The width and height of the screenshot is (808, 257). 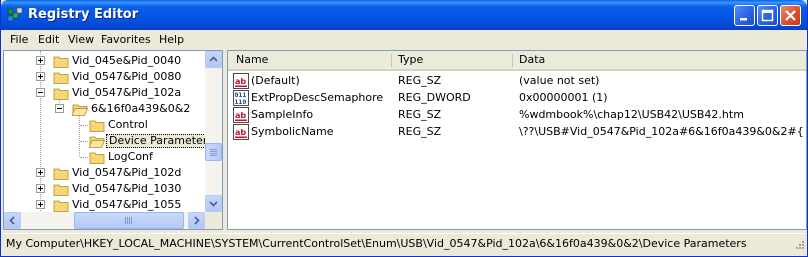 I want to click on arrow-right-icon, so click(x=197, y=220).